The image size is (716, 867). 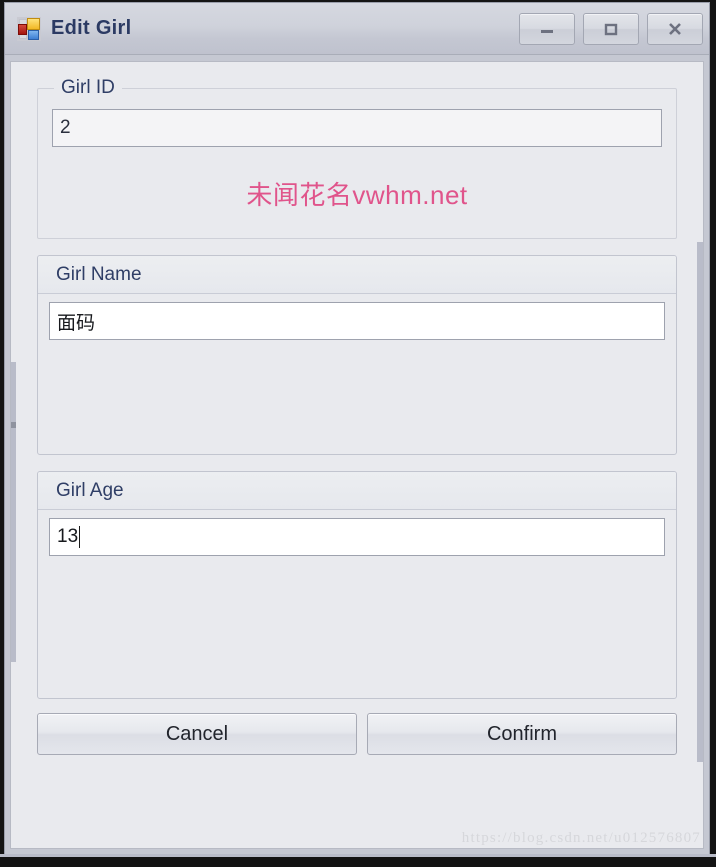 I want to click on title-bar: Edit Girl, so click(x=357, y=29).